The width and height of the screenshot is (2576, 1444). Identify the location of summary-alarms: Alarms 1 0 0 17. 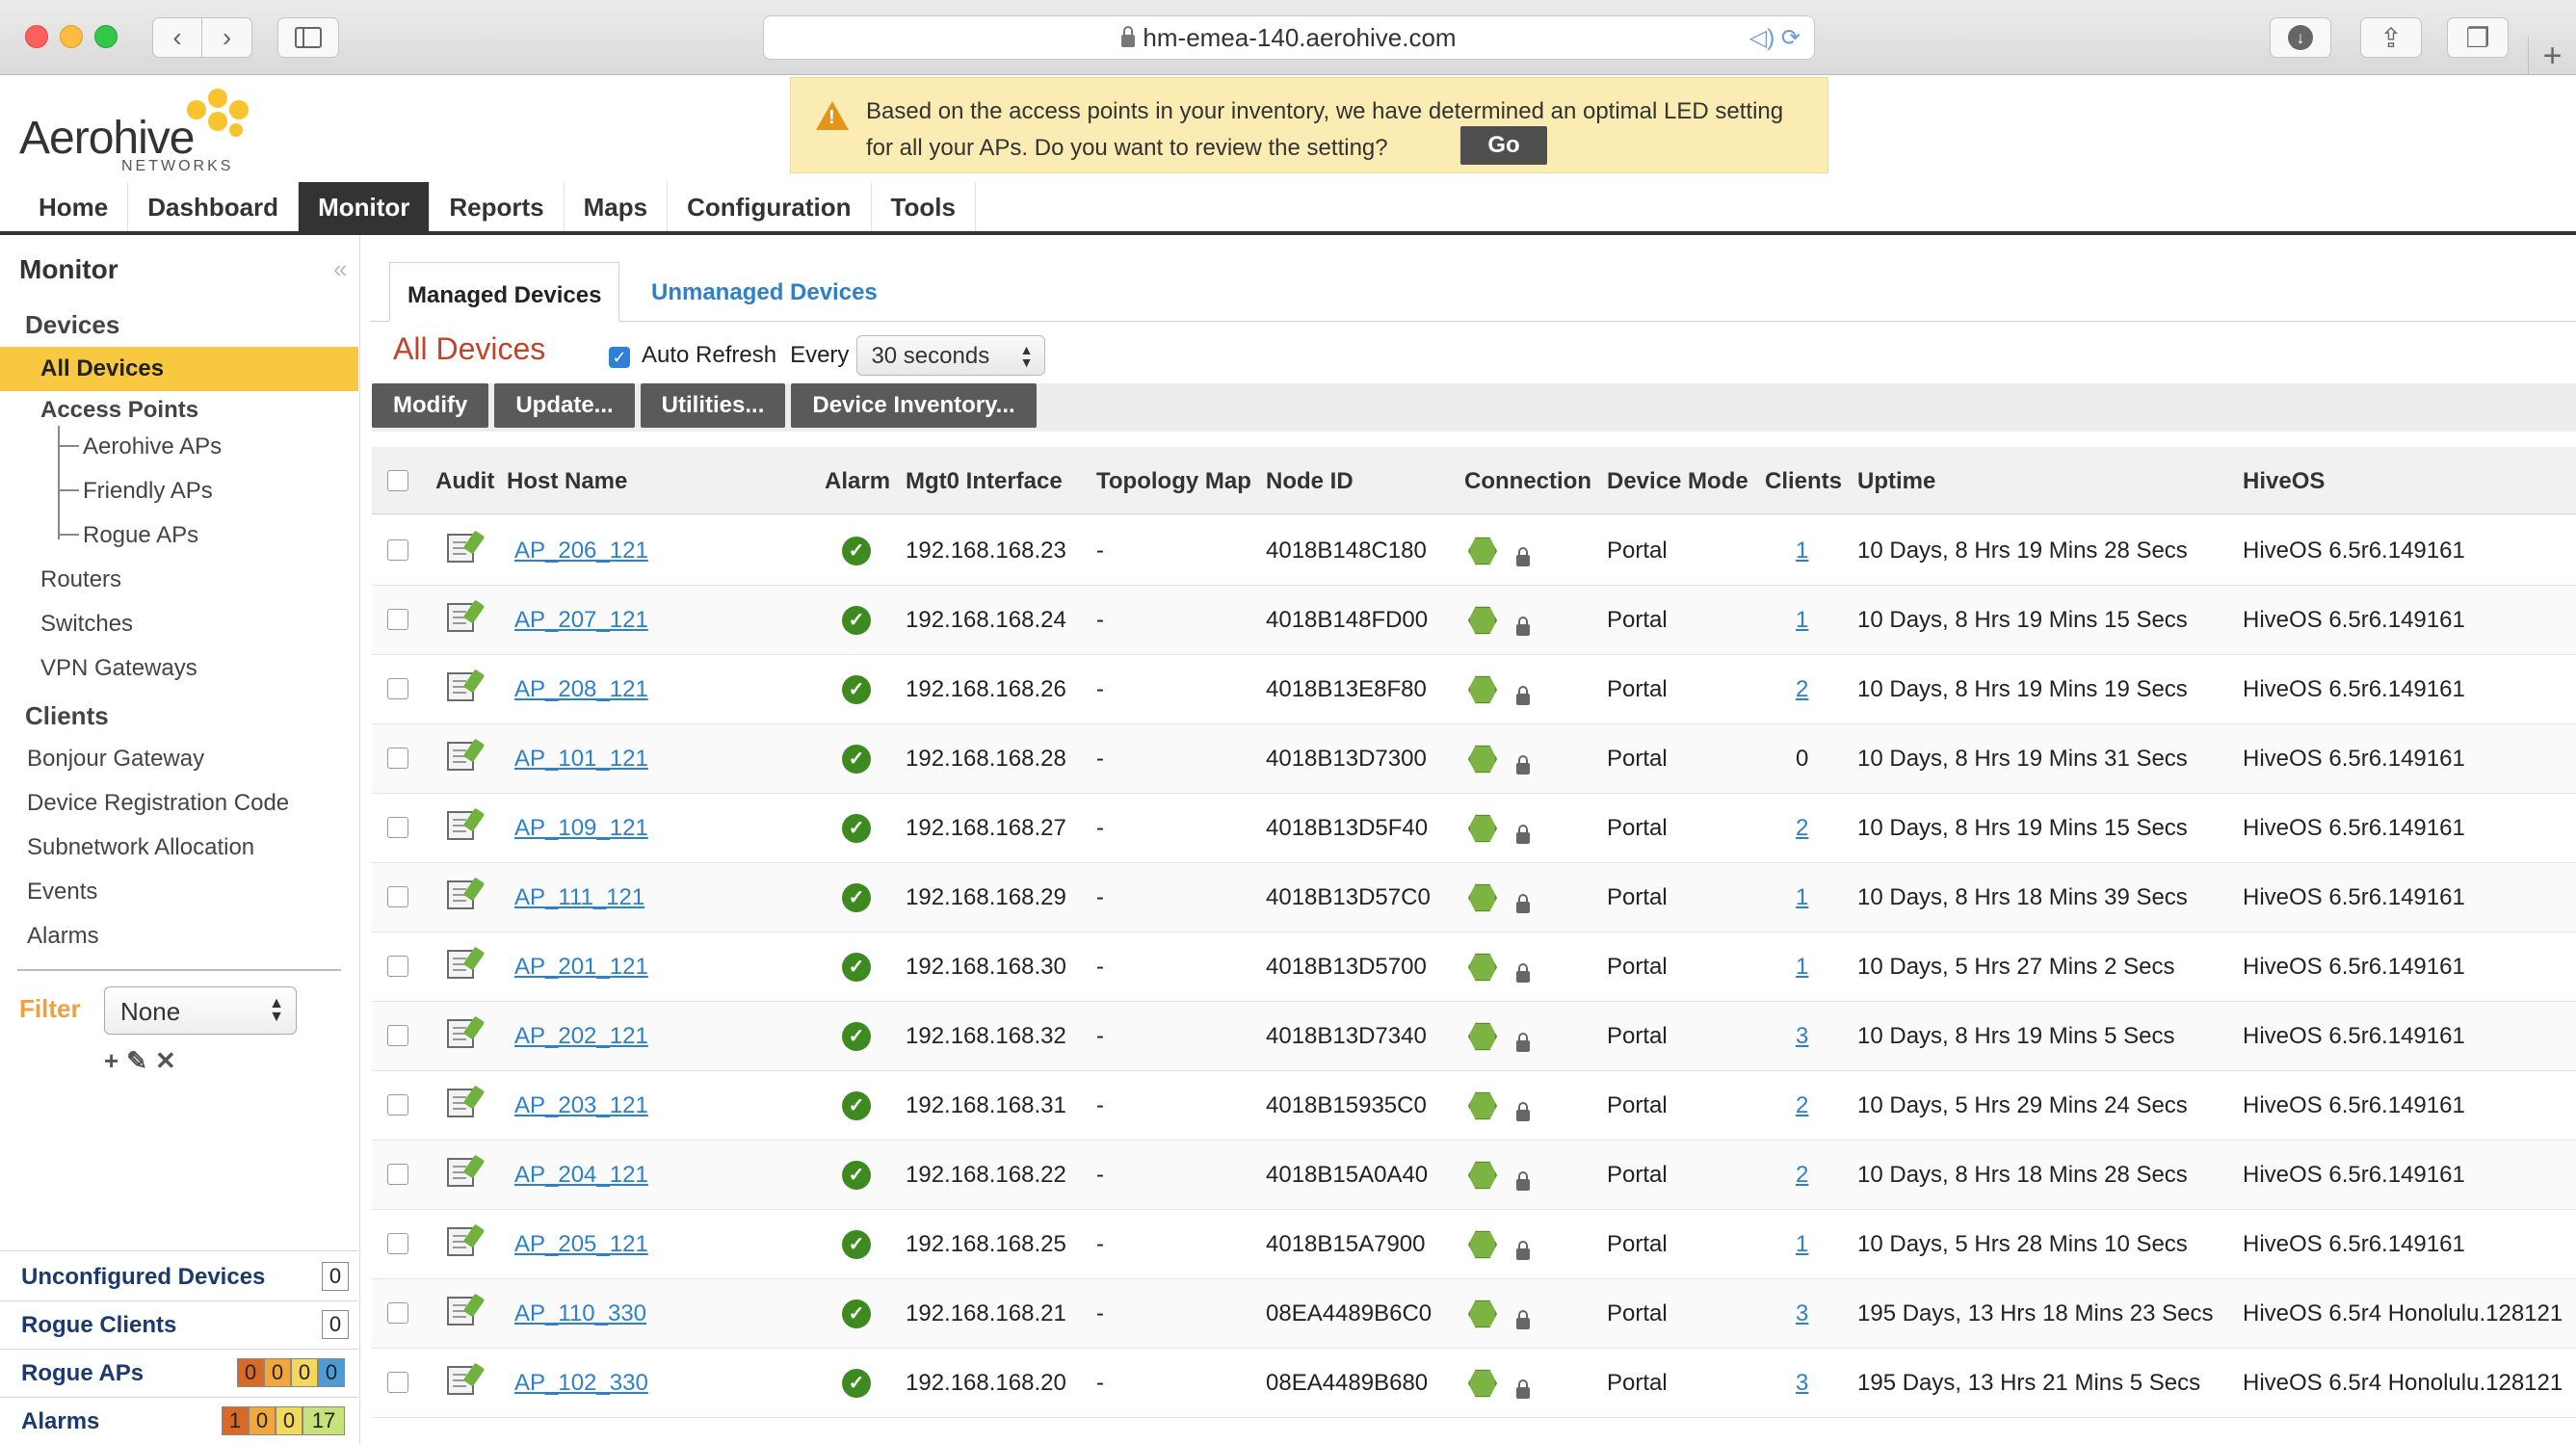
(179, 1420).